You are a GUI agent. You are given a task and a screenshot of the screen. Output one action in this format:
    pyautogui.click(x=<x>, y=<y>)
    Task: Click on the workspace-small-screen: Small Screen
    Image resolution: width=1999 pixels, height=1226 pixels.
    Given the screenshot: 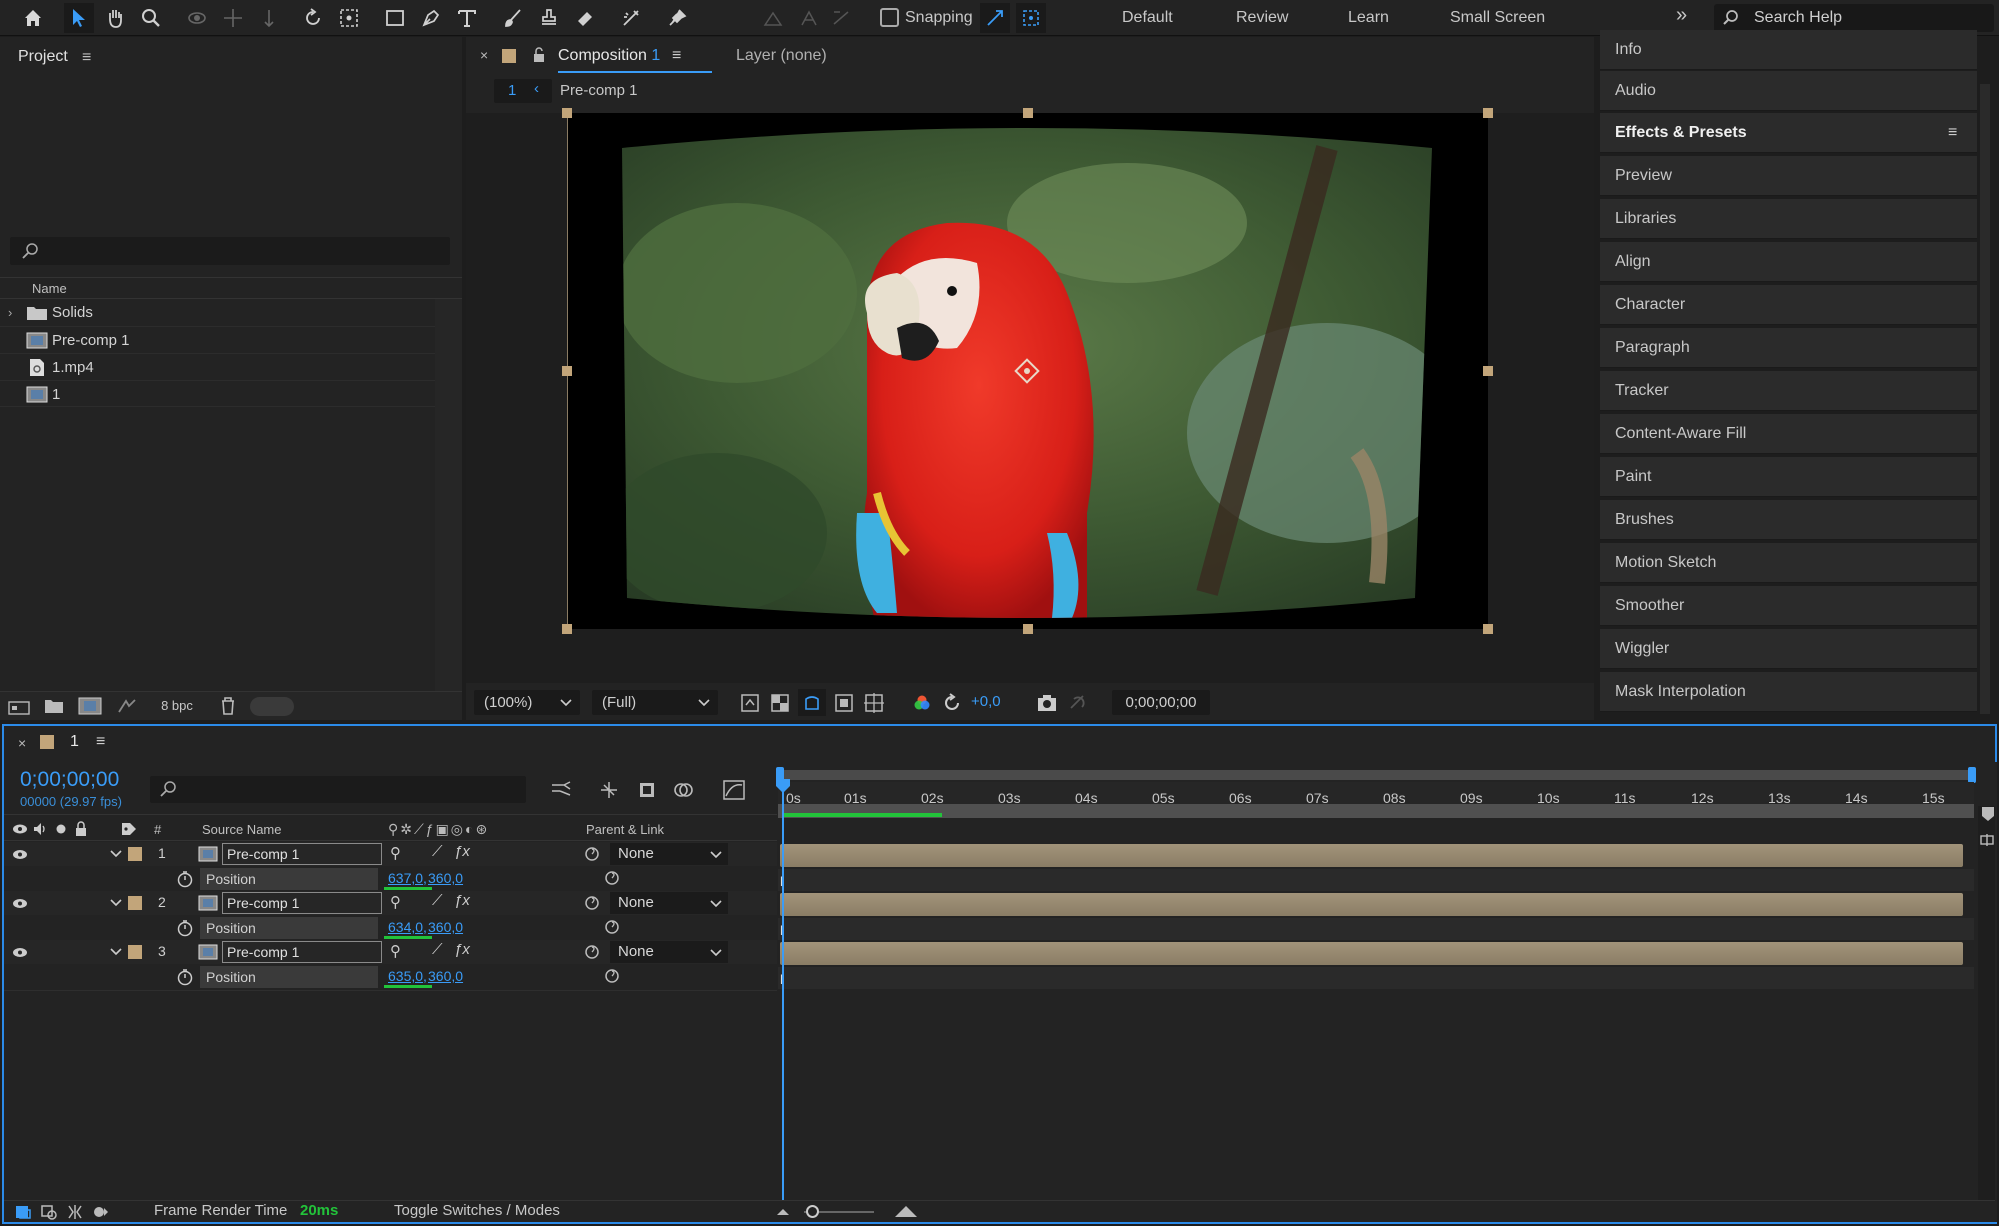 What is the action you would take?
    pyautogui.click(x=1497, y=18)
    